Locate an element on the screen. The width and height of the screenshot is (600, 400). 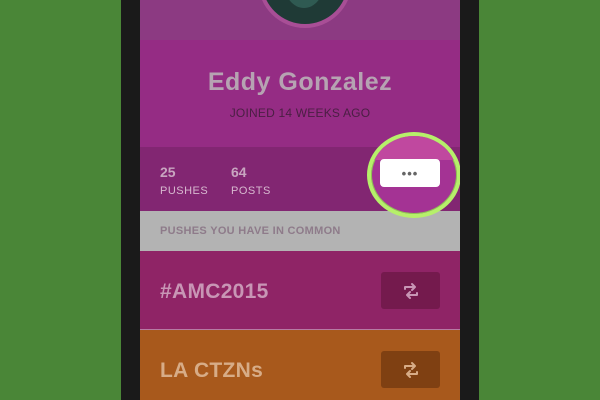
pushes-label: PUSHES is located at coordinates (184, 191).